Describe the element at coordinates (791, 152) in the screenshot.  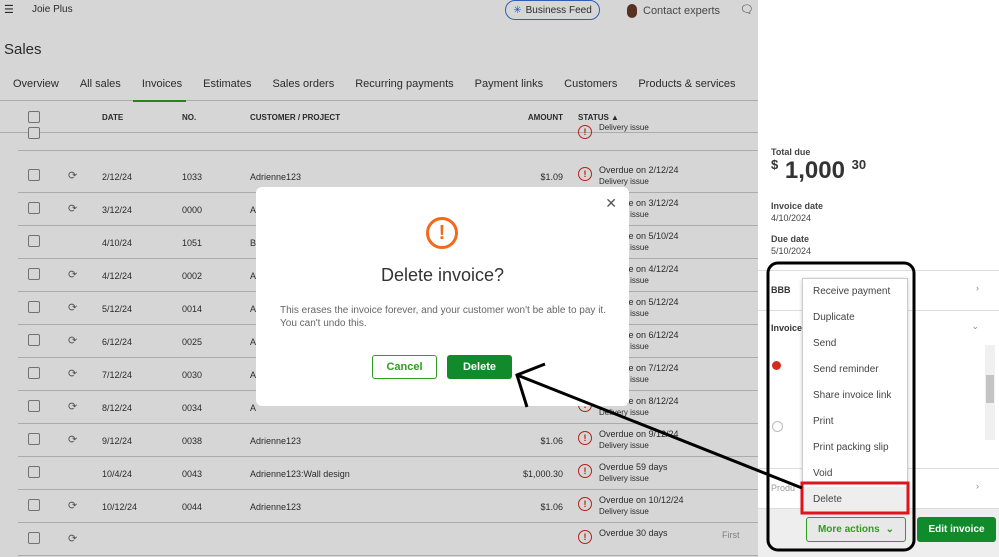
I see `total-due-label: Total due` at that location.